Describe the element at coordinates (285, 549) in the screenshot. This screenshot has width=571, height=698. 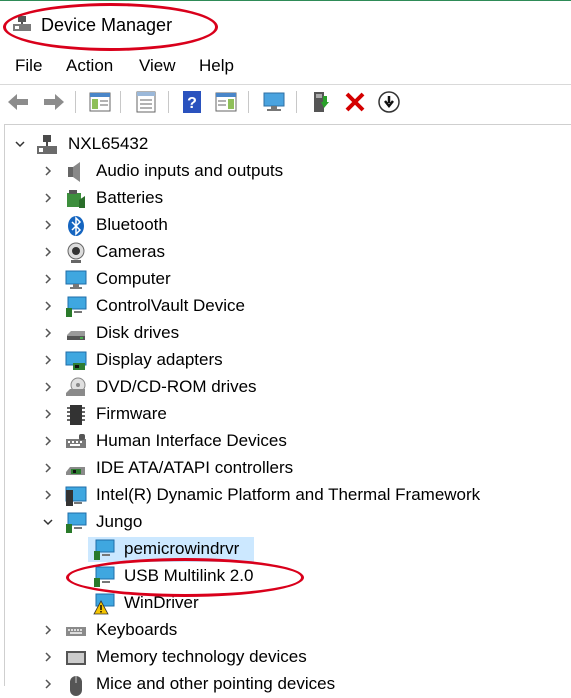
I see `tree-item-pemicrowindrvr: pemicrowindrvr` at that location.